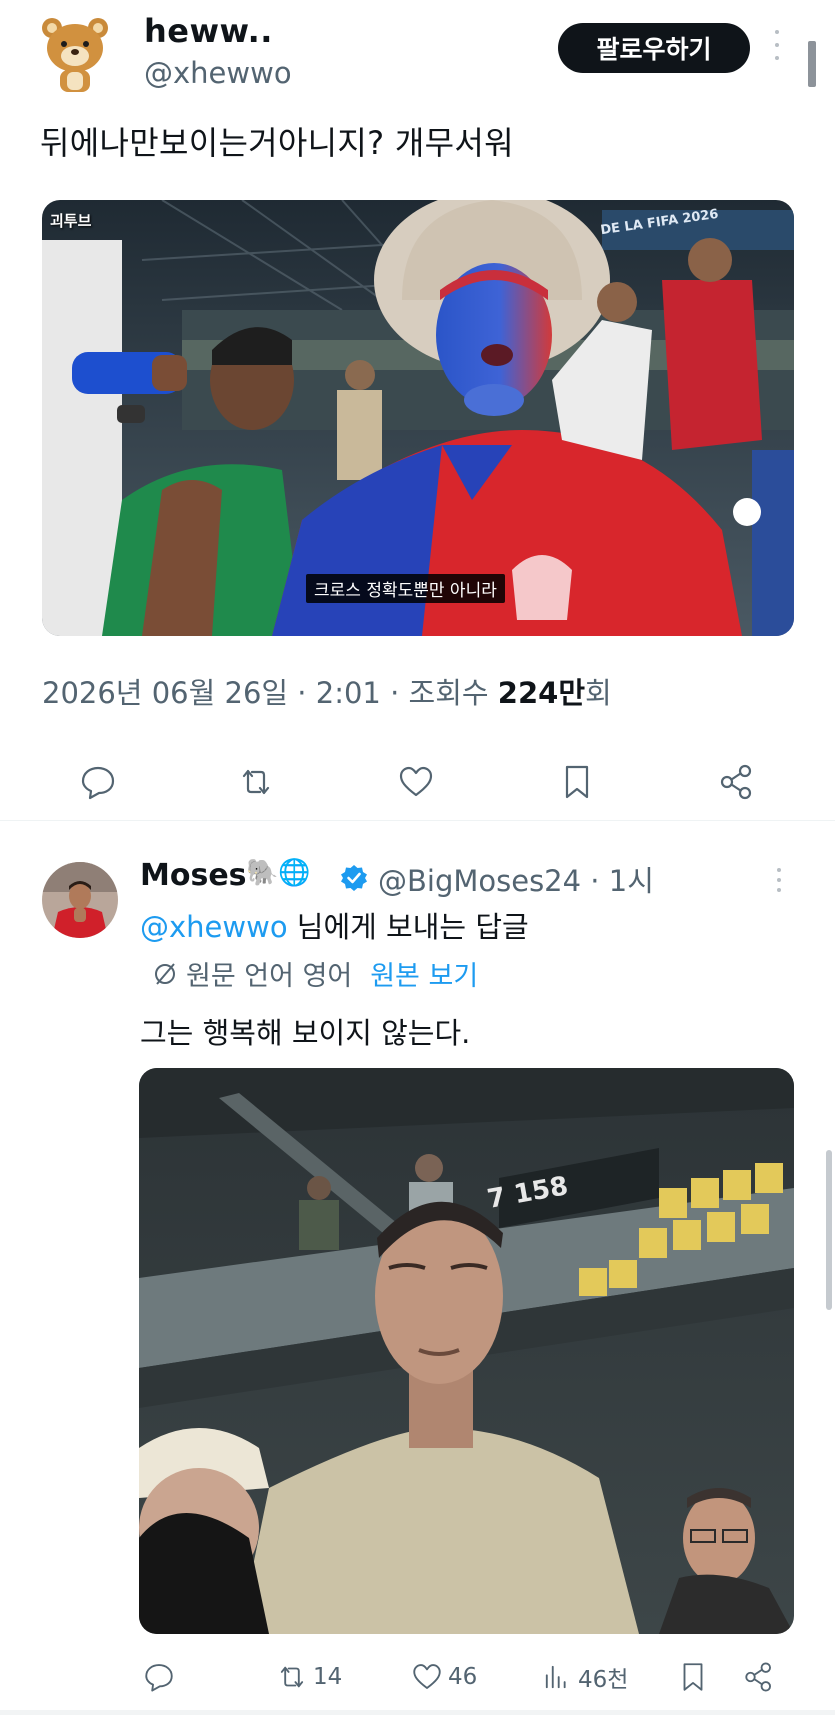  I want to click on replying-to: @xhewwo 님에게 보내는 답글, so click(334, 925).